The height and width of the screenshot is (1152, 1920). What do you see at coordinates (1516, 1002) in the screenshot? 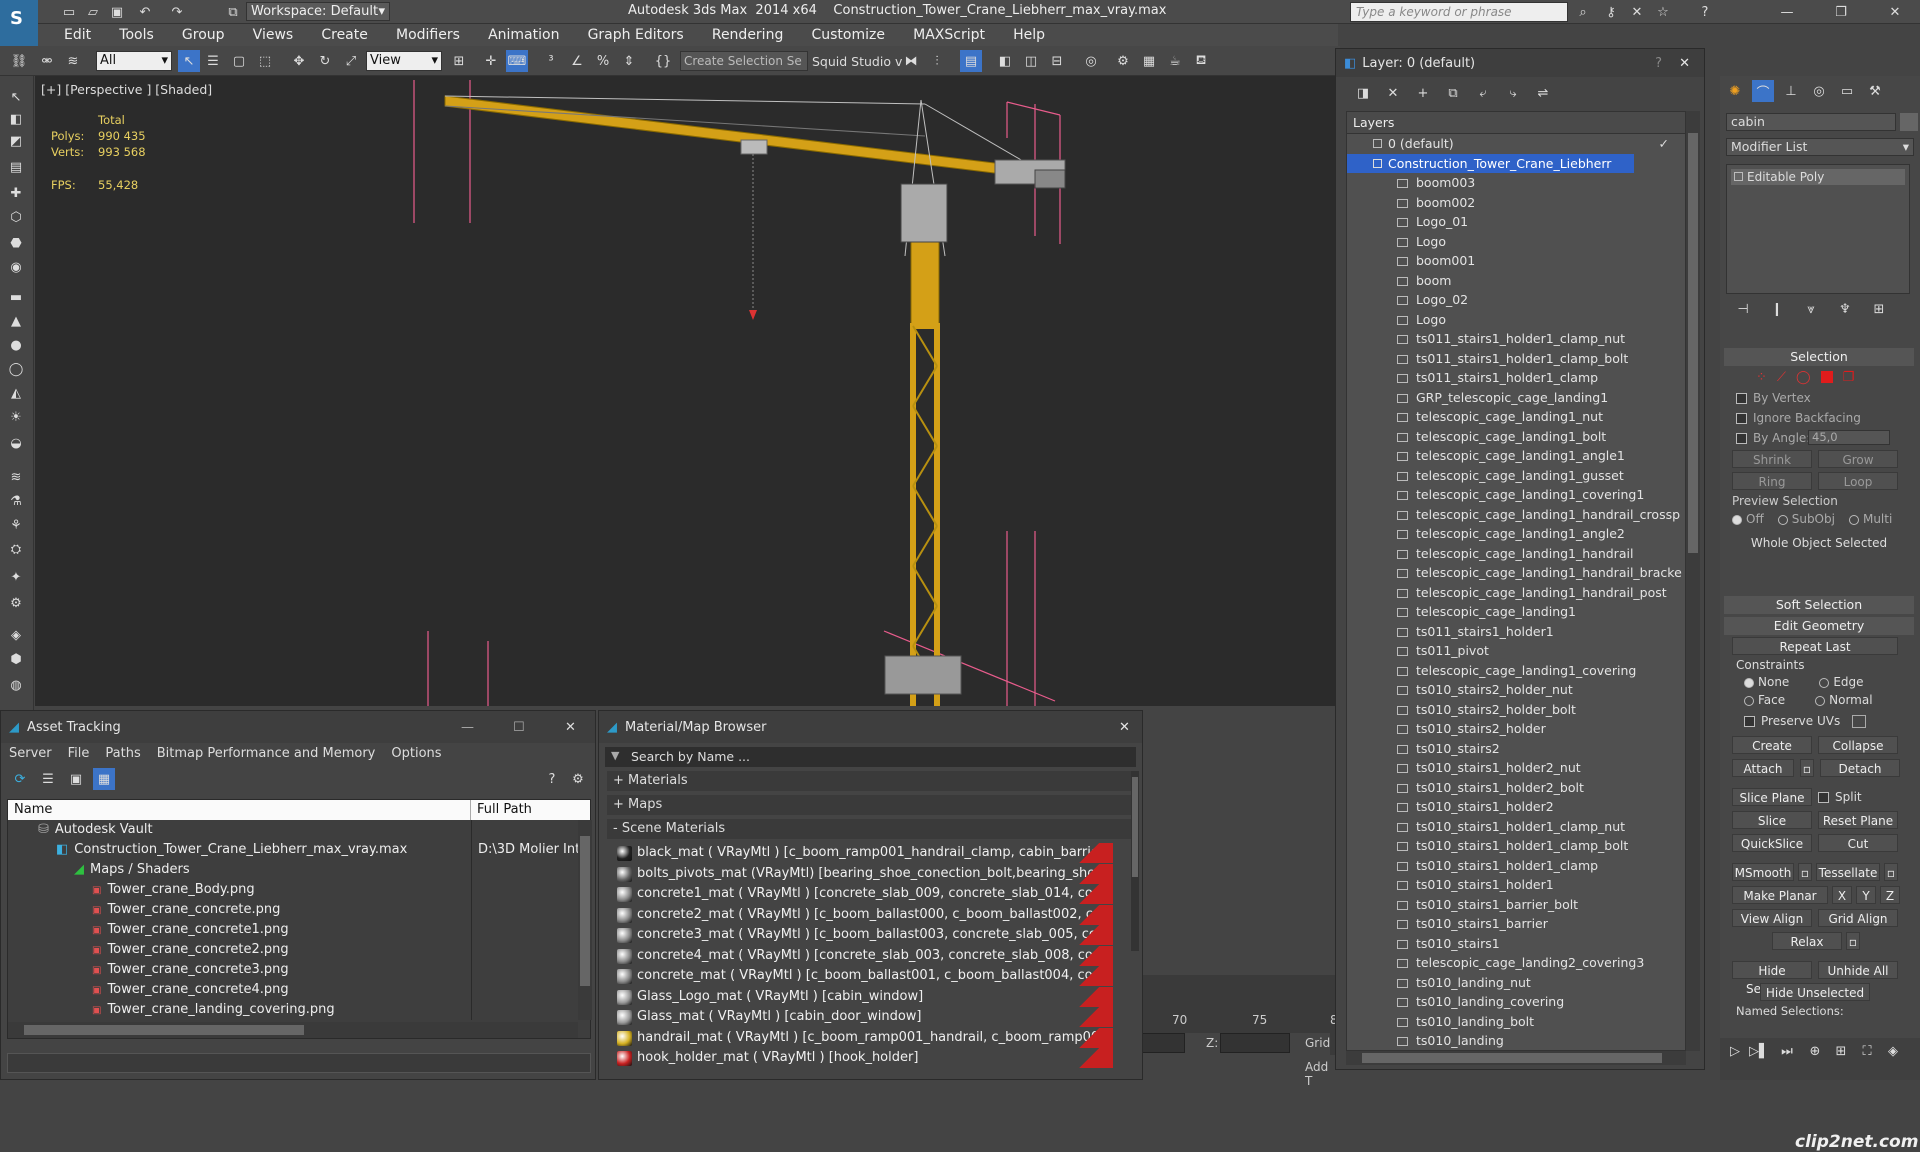
I see `layer-object-row: ts010_landing_covering` at bounding box center [1516, 1002].